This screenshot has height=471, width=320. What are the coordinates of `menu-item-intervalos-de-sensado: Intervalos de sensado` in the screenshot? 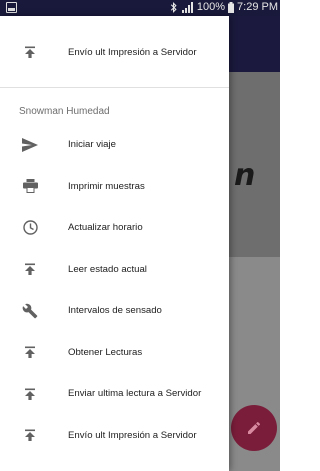 It's located at (114, 311).